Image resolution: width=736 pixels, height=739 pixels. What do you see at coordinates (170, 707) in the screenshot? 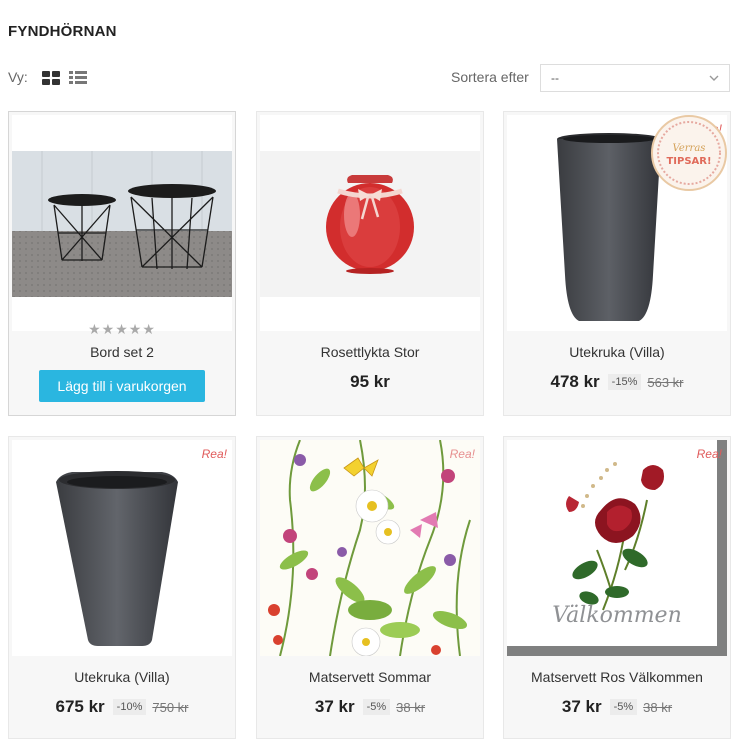
I see `old-price: 750 kr` at bounding box center [170, 707].